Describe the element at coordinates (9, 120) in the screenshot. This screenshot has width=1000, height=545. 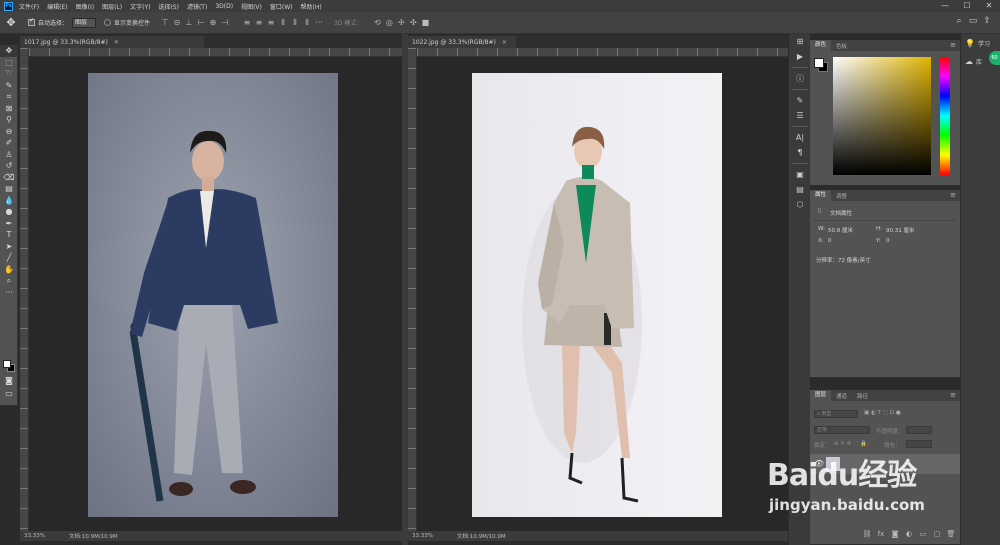
I see `eyedropper-icon: ⚲` at that location.